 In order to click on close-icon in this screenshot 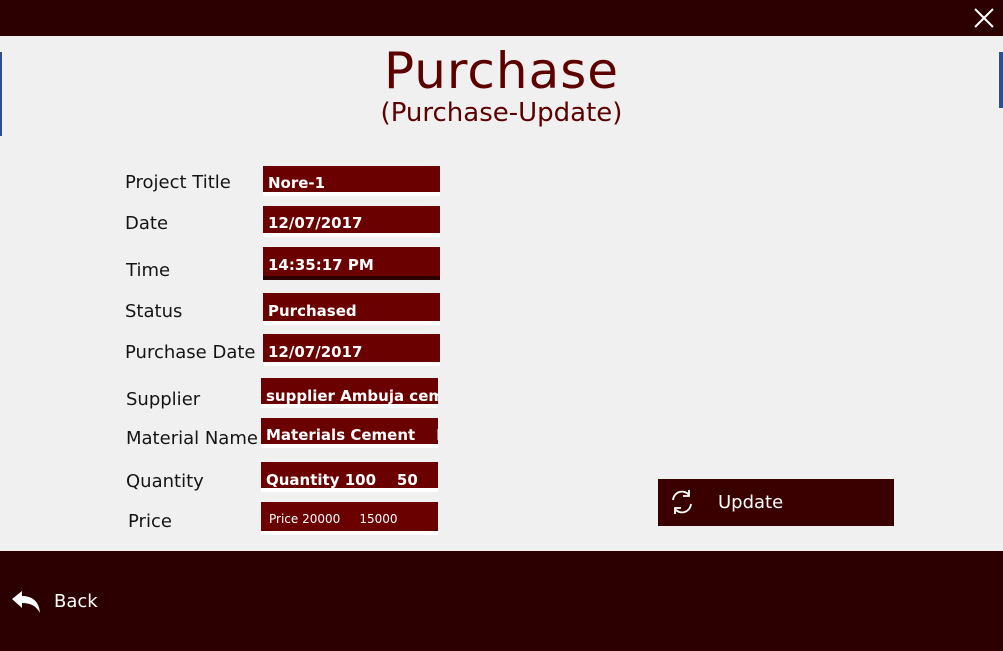, I will do `click(984, 18)`.